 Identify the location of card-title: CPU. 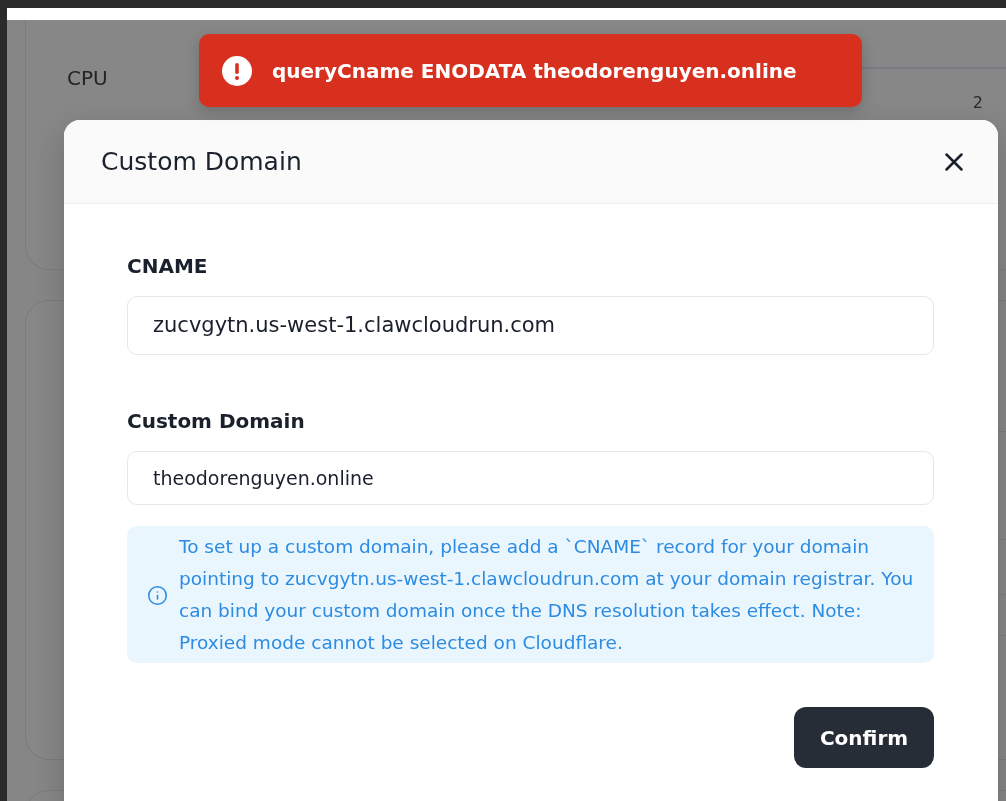
(87, 78).